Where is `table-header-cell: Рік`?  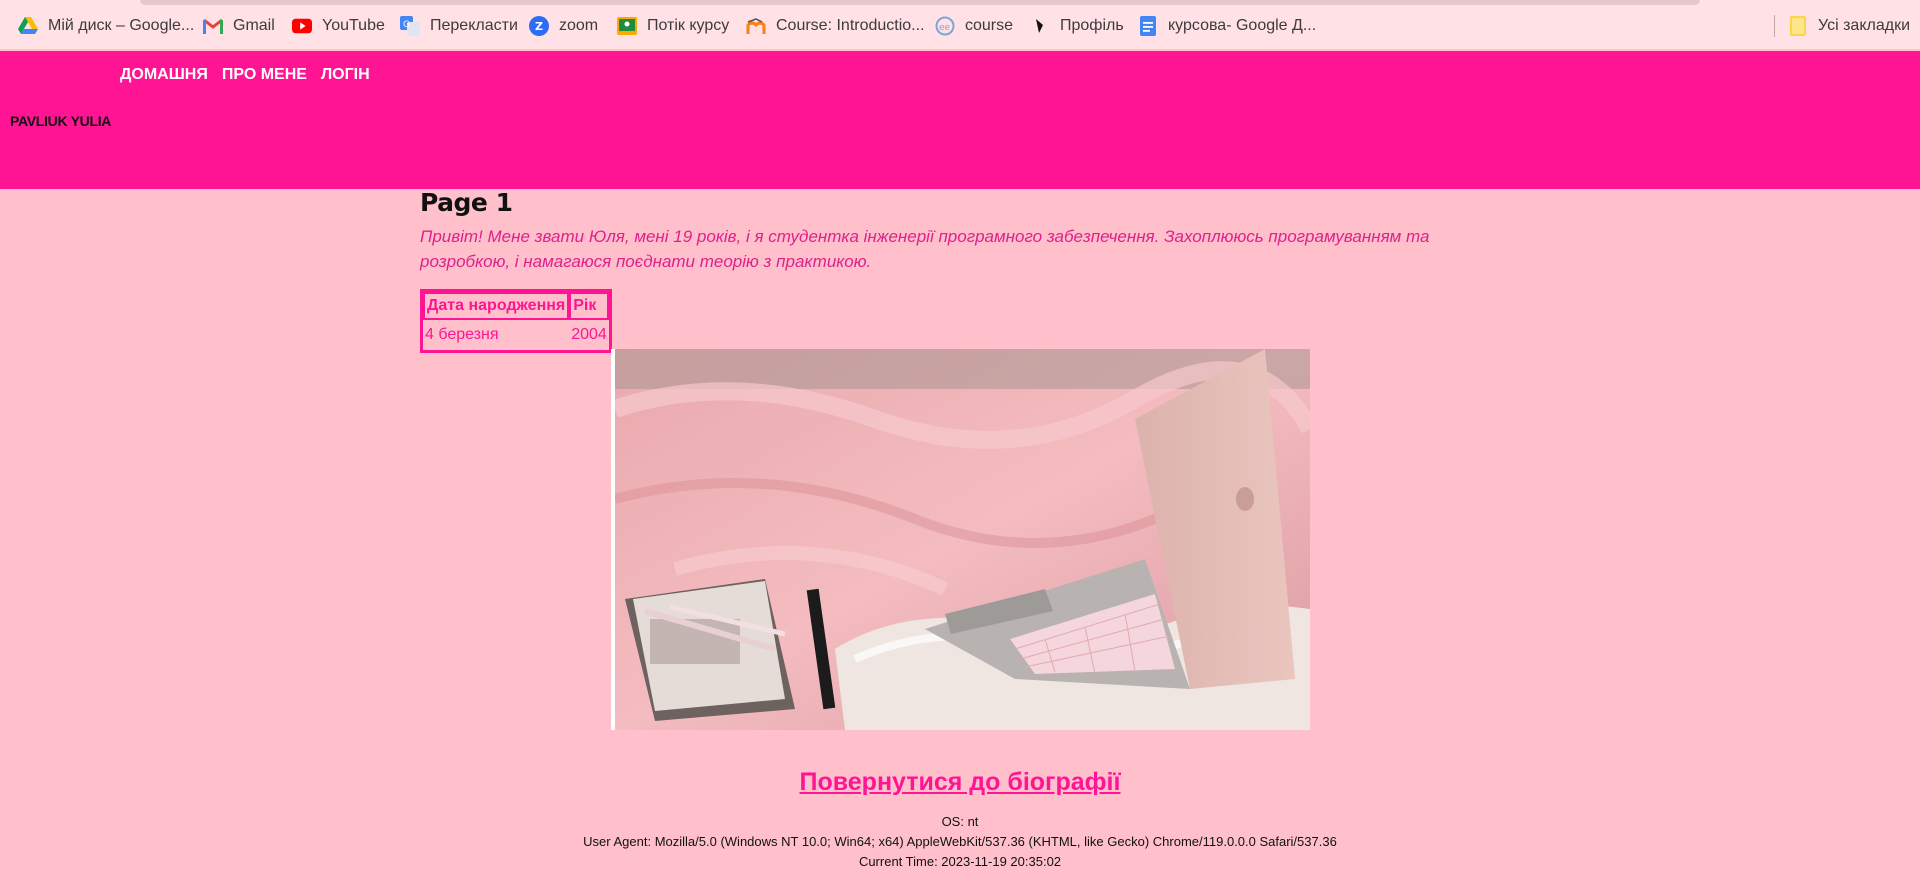 table-header-cell: Рік is located at coordinates (589, 306).